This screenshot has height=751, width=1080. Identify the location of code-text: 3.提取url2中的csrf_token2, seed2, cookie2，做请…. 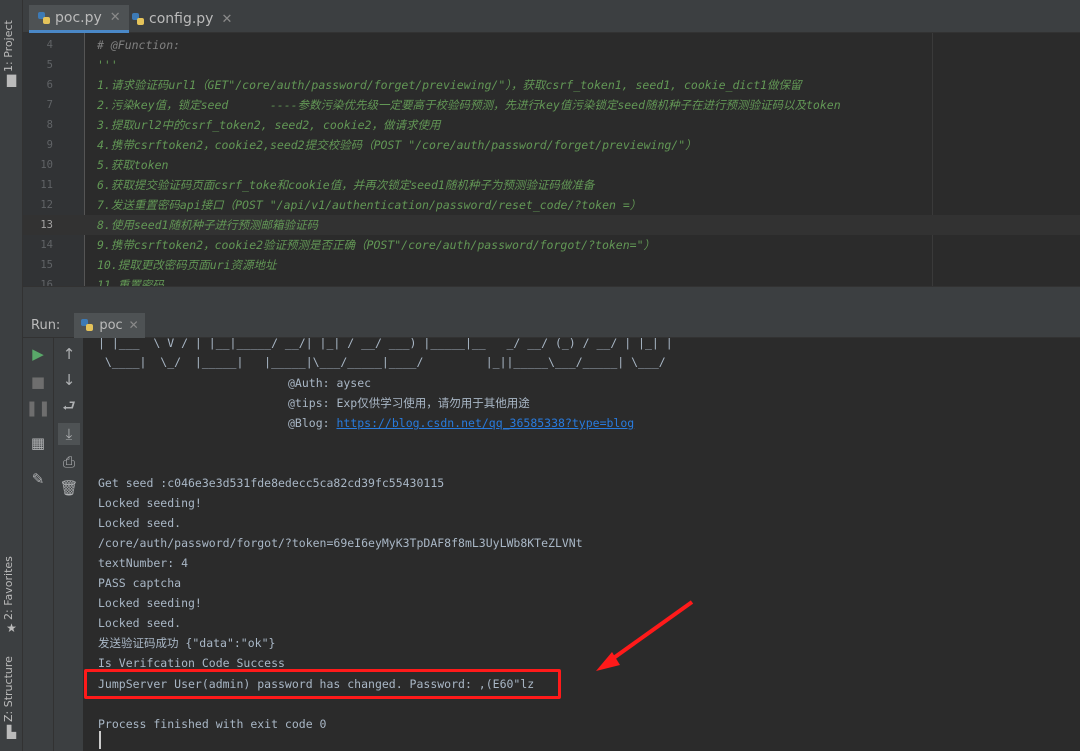
(269, 125).